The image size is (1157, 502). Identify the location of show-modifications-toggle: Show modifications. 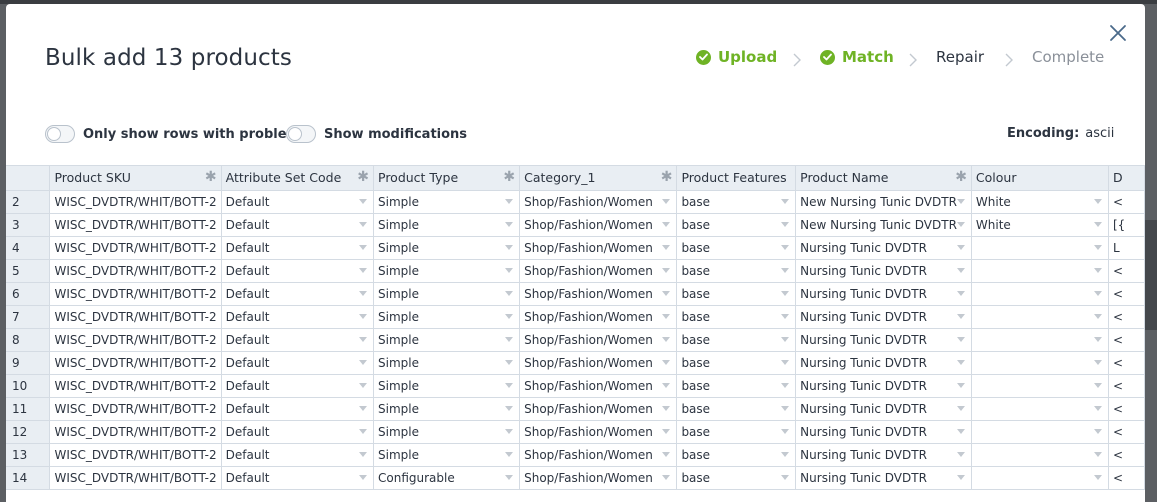
(376, 134).